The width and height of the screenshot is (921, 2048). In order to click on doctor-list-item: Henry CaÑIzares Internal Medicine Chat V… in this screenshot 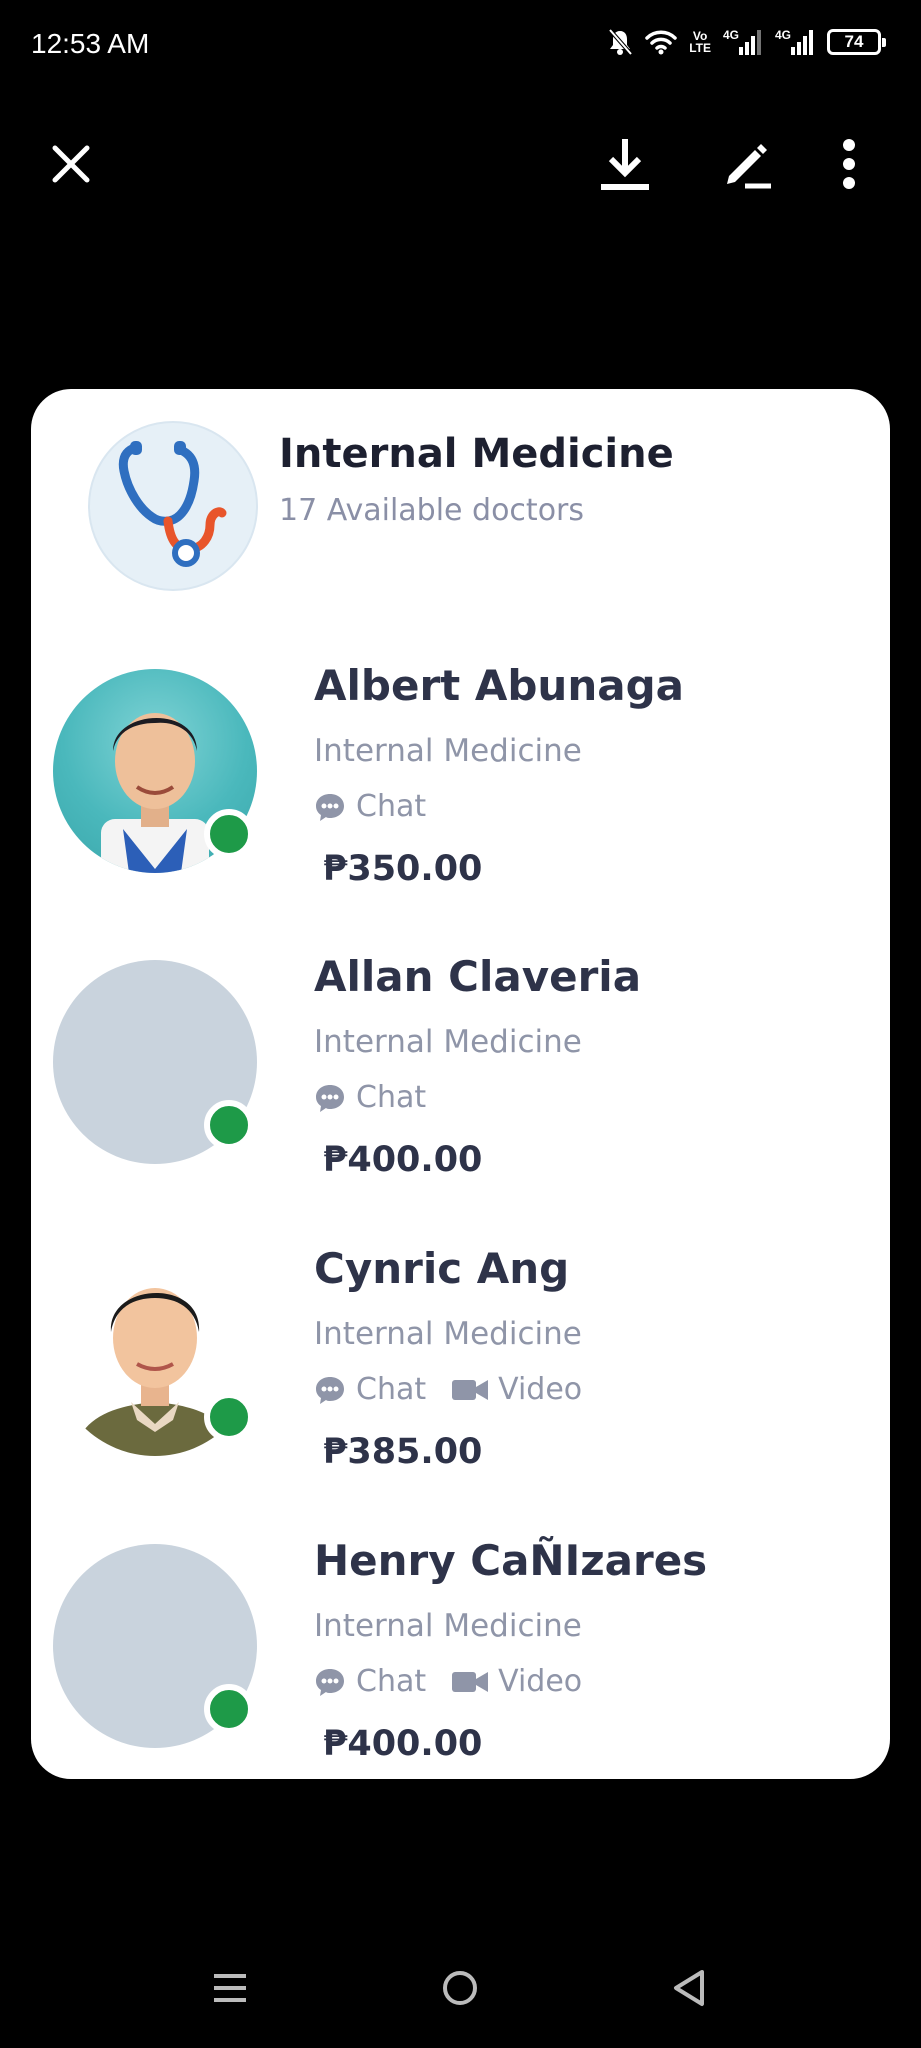, I will do `click(460, 1657)`.